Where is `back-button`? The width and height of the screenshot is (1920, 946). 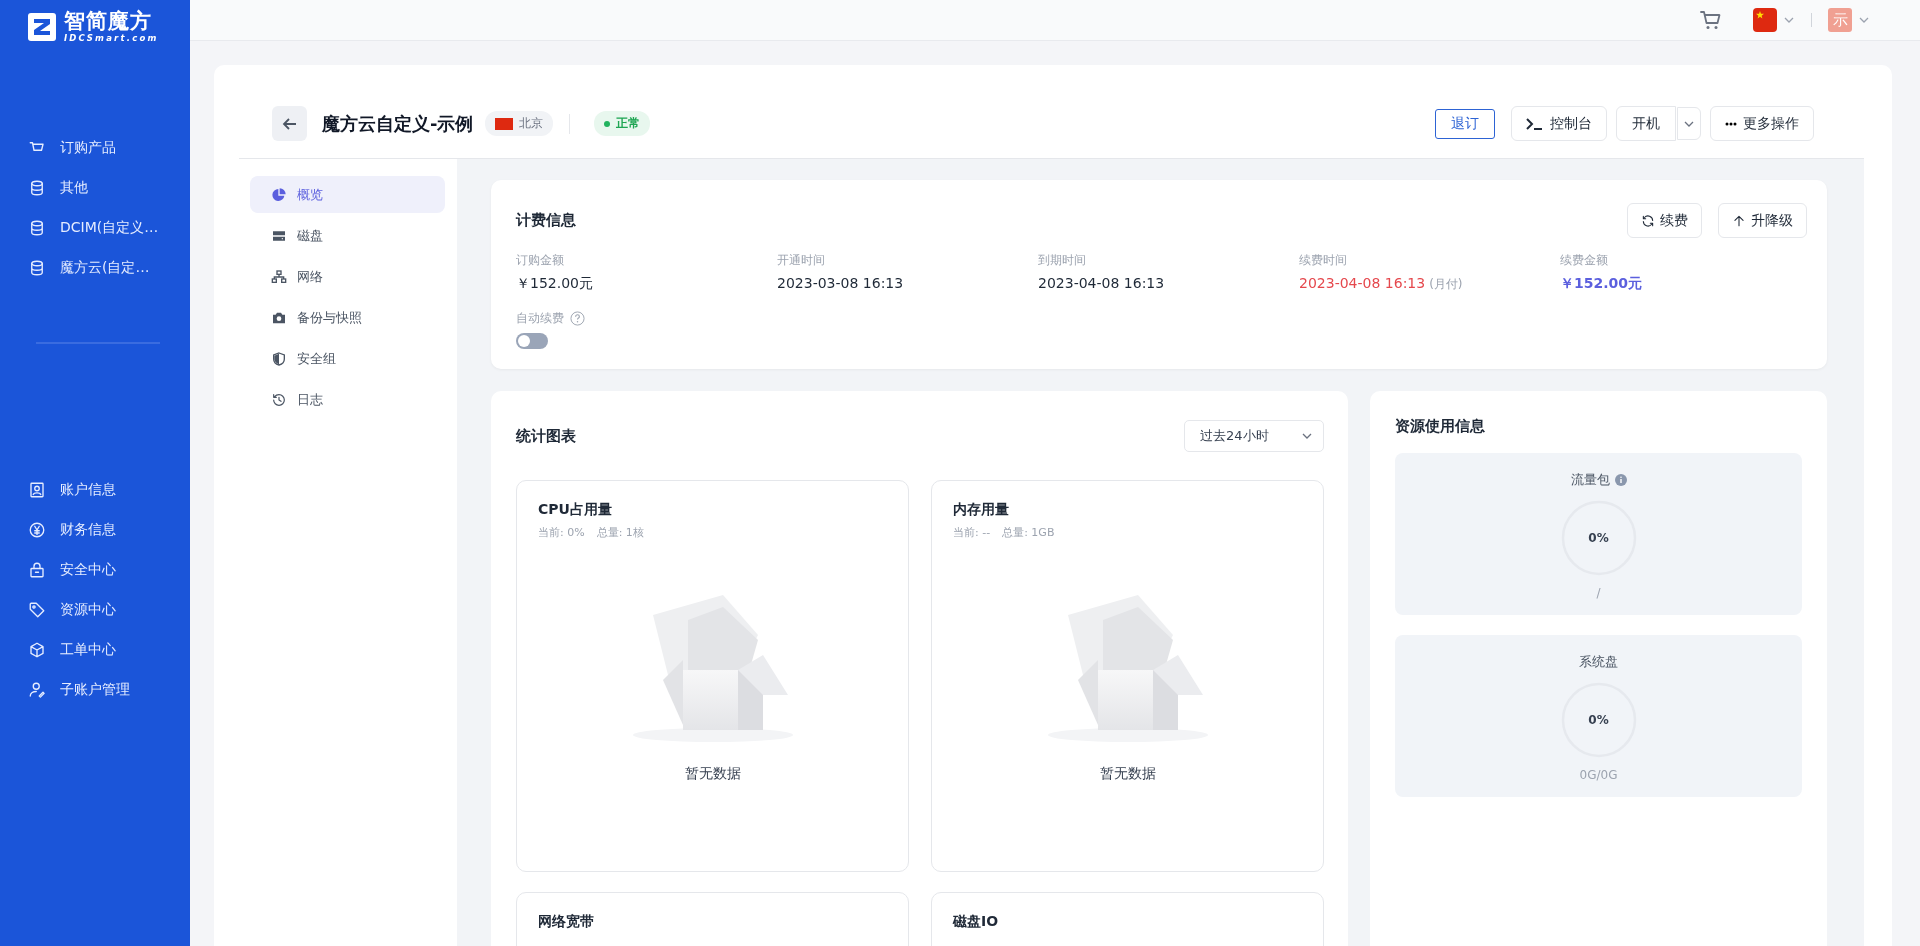
back-button is located at coordinates (289, 123).